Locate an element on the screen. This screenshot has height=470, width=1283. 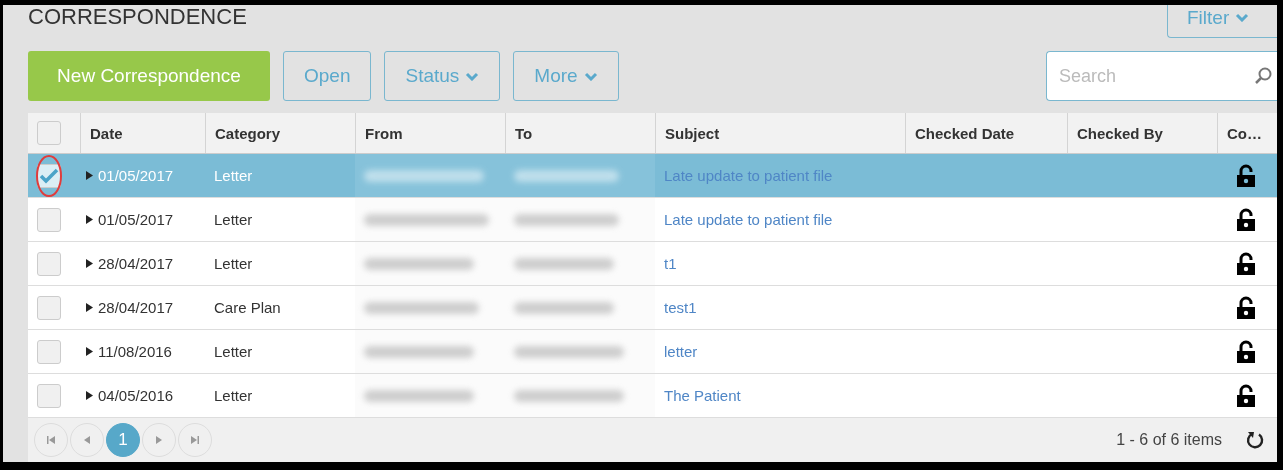
search-field: Search is located at coordinates (1161, 76).